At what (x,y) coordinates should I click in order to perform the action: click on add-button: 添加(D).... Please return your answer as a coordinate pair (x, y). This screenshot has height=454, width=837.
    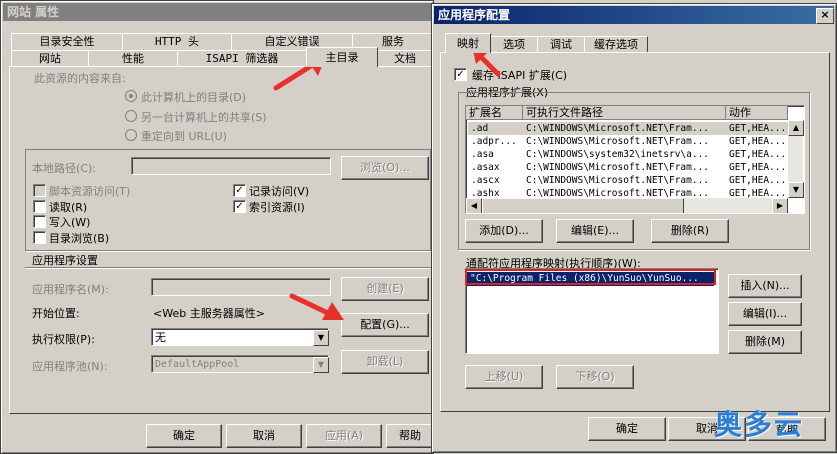
    Looking at the image, I should click on (504, 231).